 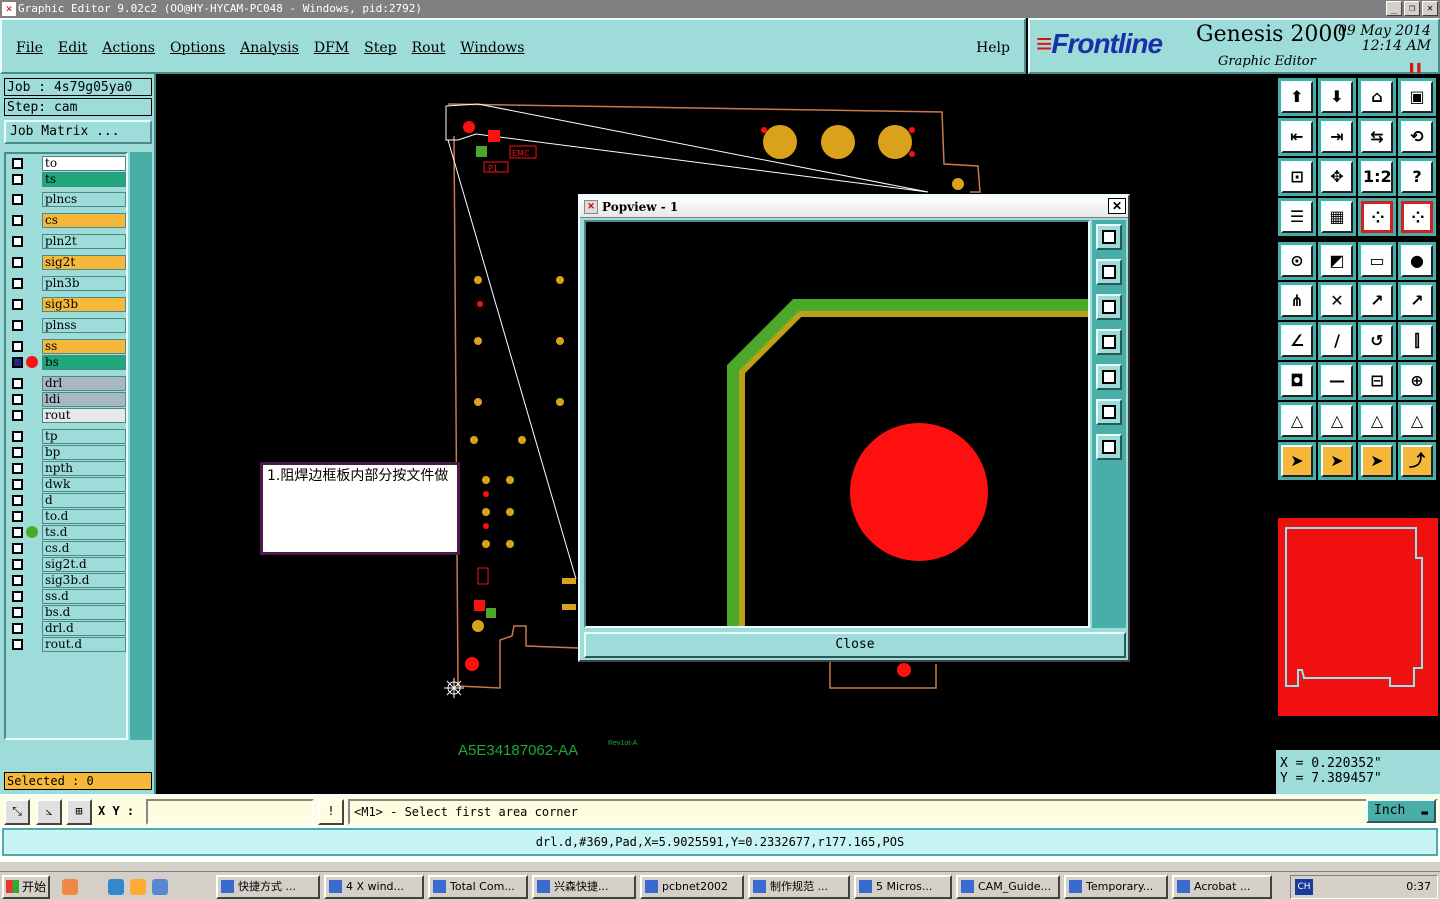 What do you see at coordinates (84, 644) in the screenshot?
I see `layer-name: rout.d` at bounding box center [84, 644].